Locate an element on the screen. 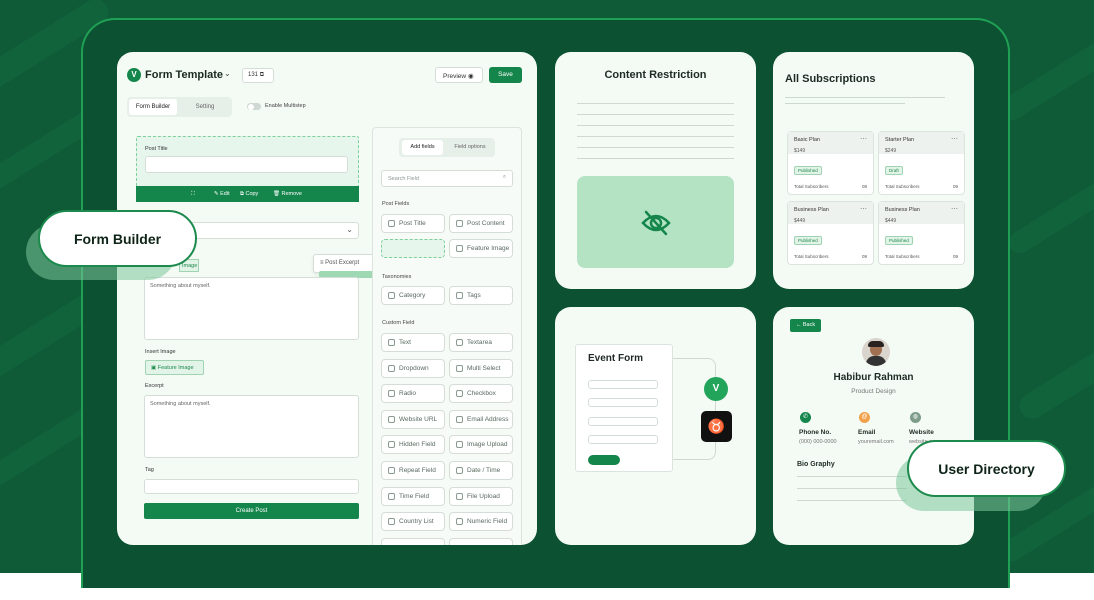 The image size is (1094, 600). email-icon is located at coordinates (459, 419).